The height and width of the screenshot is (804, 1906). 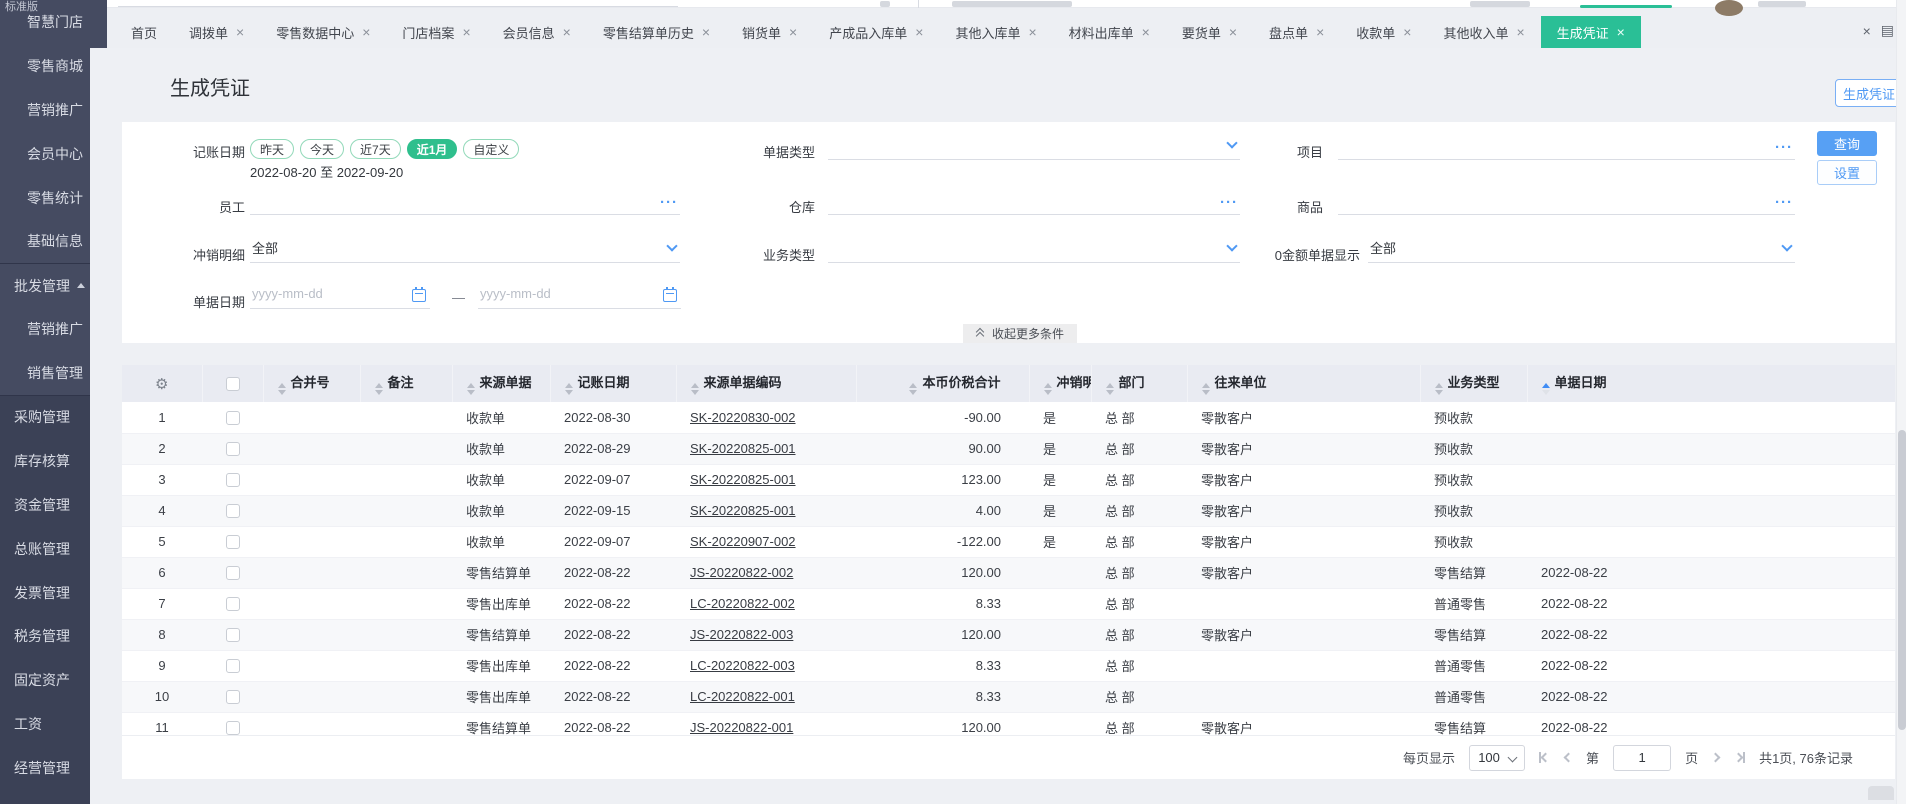 What do you see at coordinates (1109, 32) in the screenshot?
I see `tab: 材料出库单 ×` at bounding box center [1109, 32].